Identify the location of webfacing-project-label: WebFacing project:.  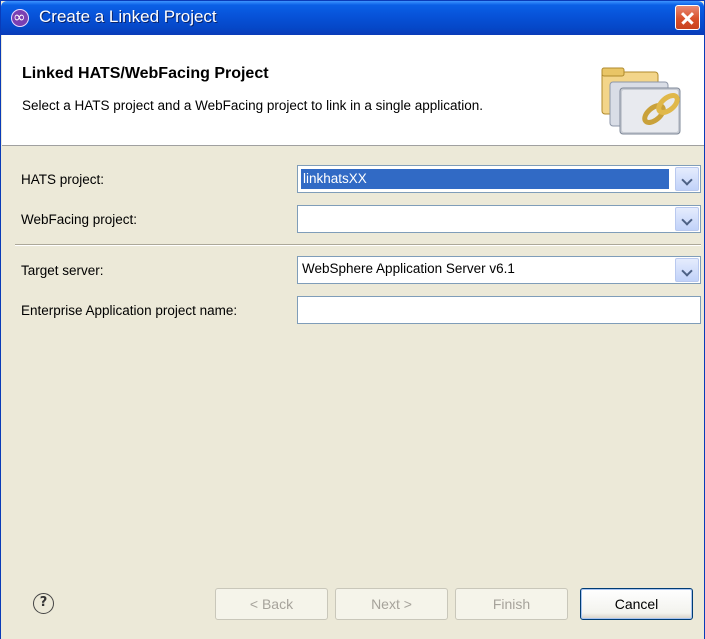
(79, 219).